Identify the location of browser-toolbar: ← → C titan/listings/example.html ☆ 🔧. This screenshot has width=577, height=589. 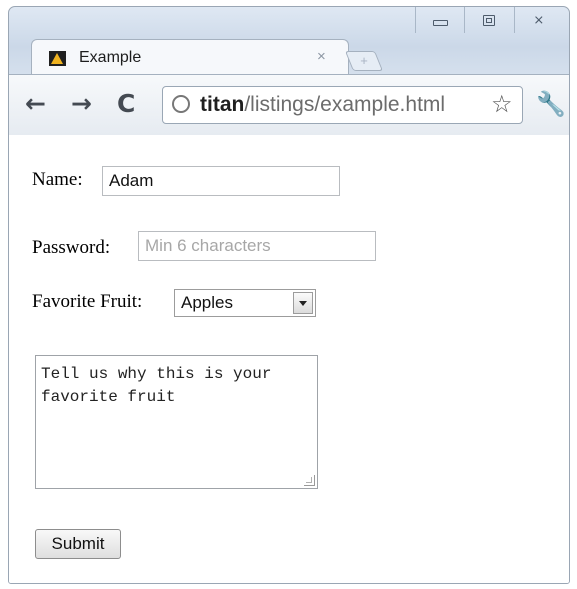
(289, 105).